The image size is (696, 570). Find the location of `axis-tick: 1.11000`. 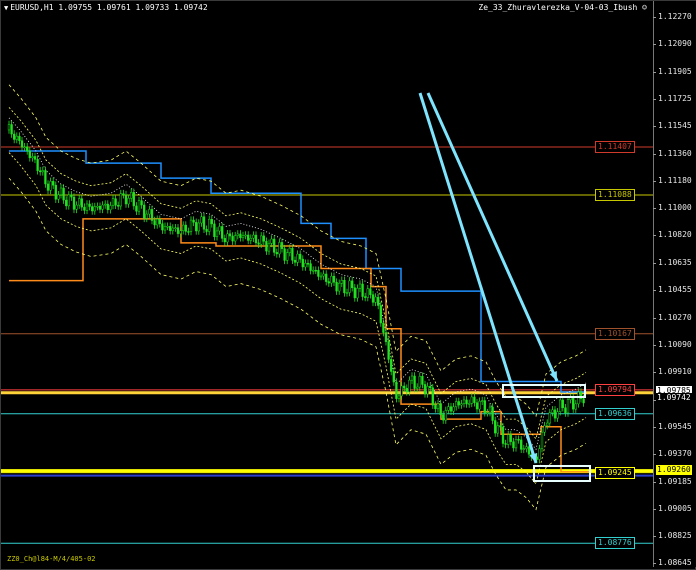

axis-tick: 1.11000 is located at coordinates (672, 208).